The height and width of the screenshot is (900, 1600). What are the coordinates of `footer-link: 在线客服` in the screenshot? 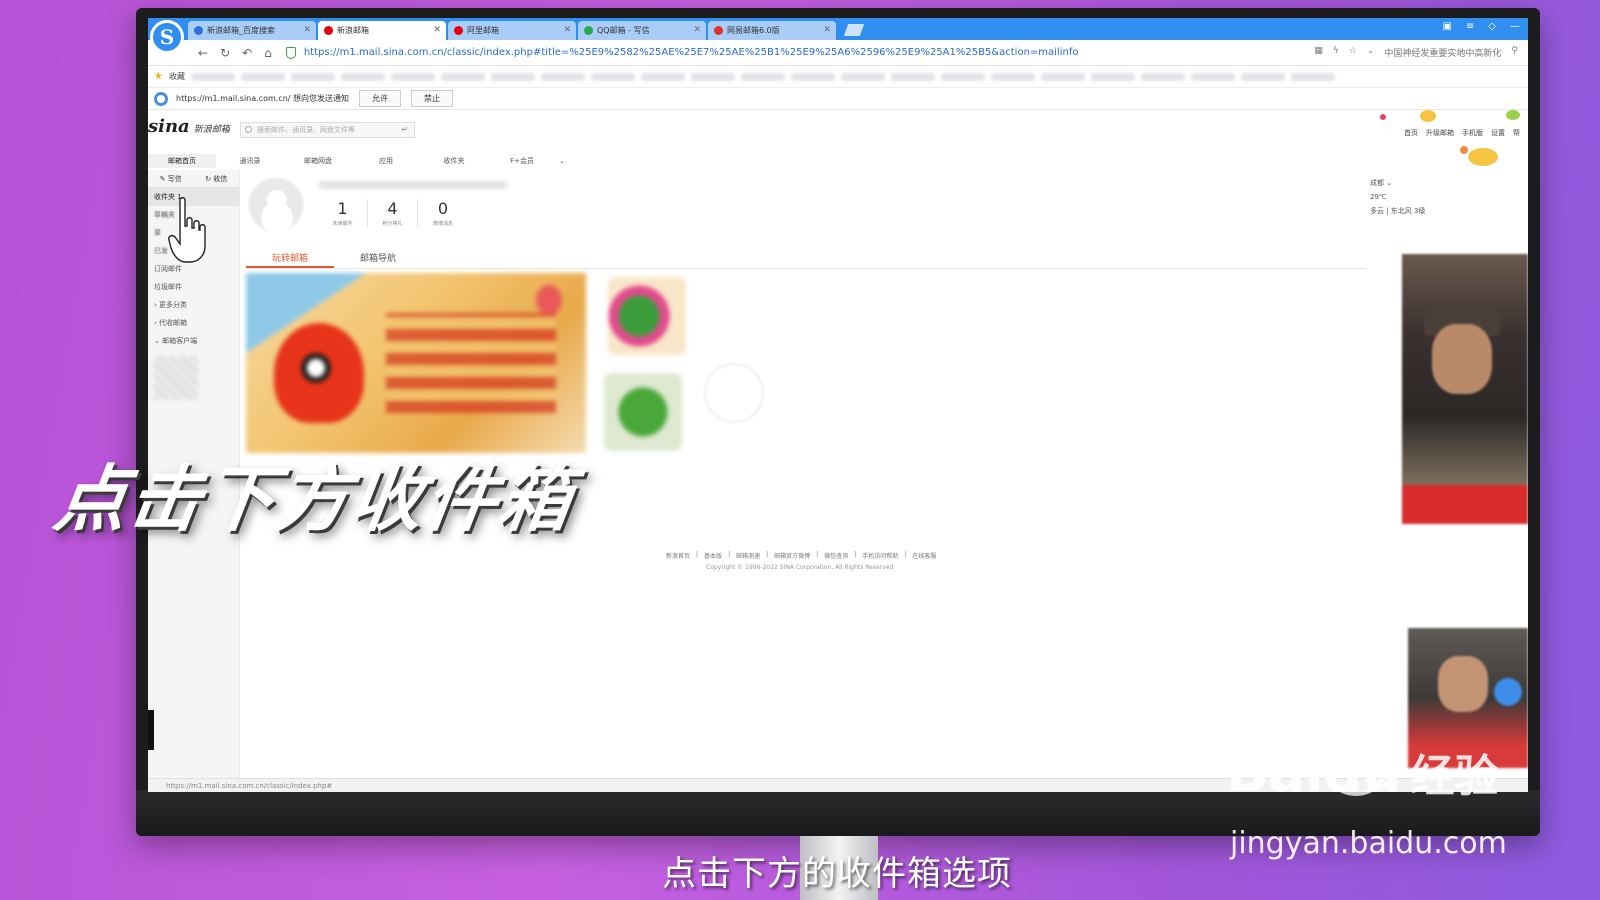 It's located at (924, 555).